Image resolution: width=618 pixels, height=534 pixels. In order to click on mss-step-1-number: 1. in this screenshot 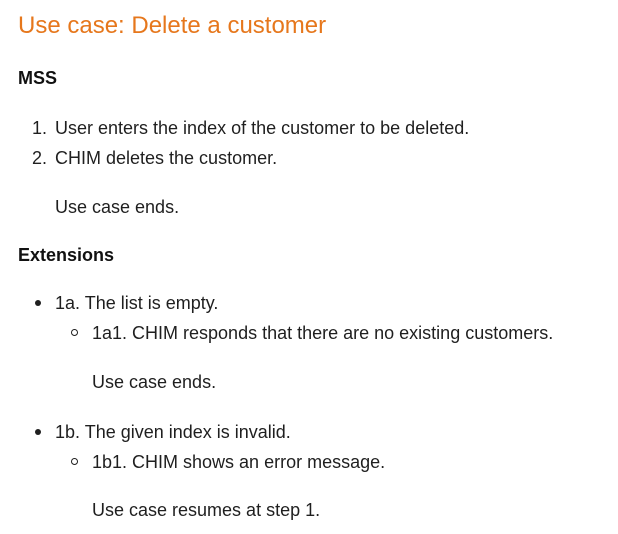, I will do `click(40, 128)`.